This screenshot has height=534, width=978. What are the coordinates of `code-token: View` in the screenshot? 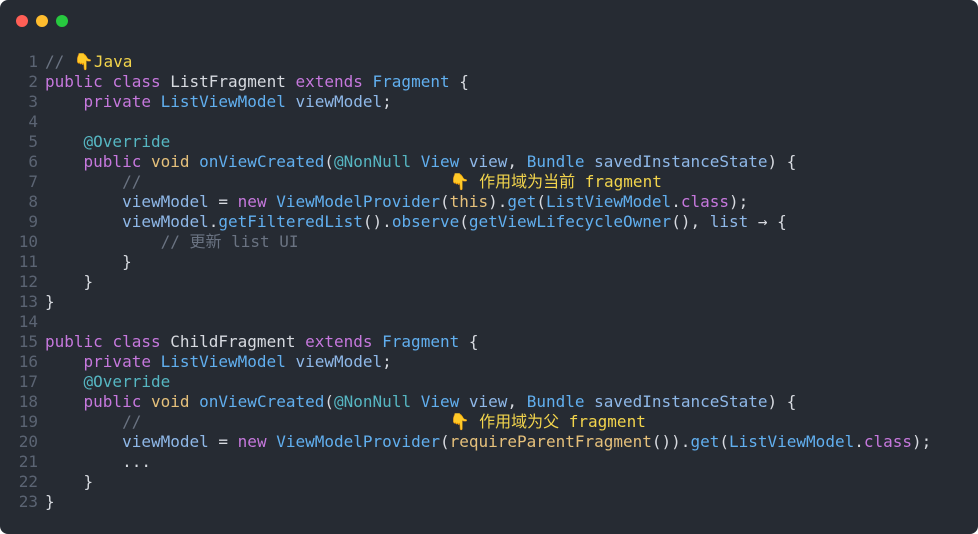 It's located at (444, 161).